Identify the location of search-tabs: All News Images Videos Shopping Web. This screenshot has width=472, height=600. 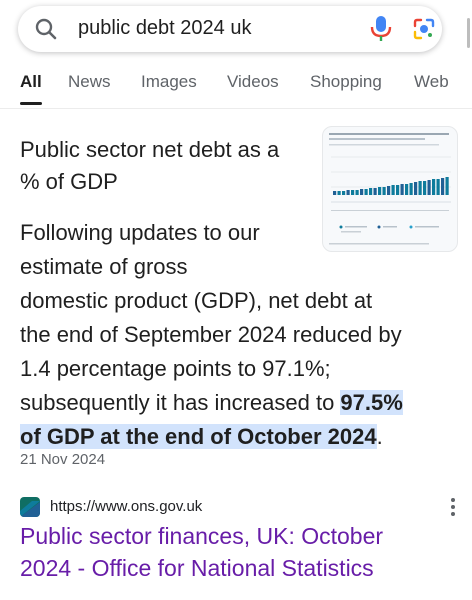
(236, 89).